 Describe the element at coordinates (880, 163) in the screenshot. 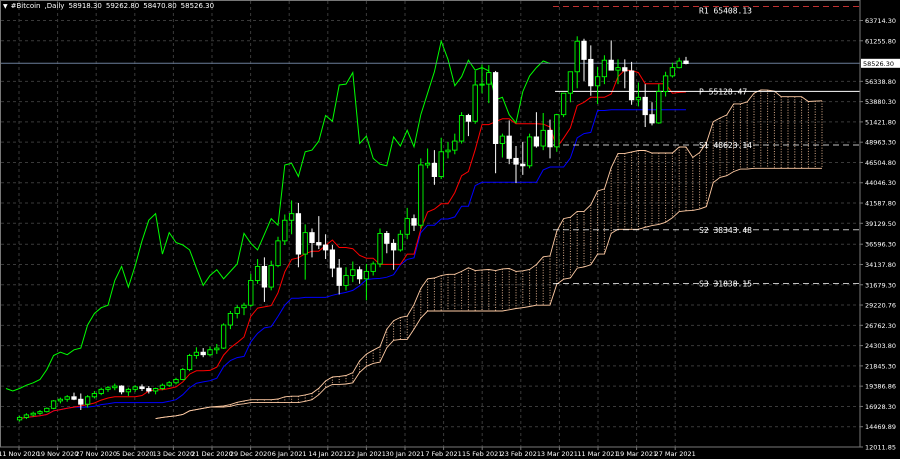

I see `y-tick-label: 46504.80` at that location.